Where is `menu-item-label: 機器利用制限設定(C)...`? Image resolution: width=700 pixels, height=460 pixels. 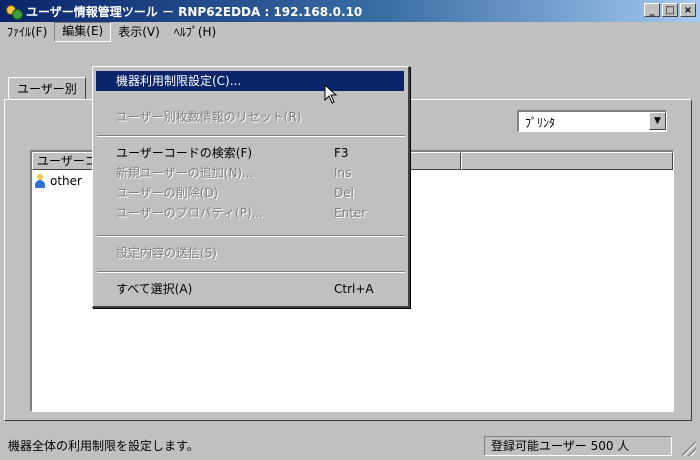 menu-item-label: 機器利用制限設定(C)... is located at coordinates (179, 81).